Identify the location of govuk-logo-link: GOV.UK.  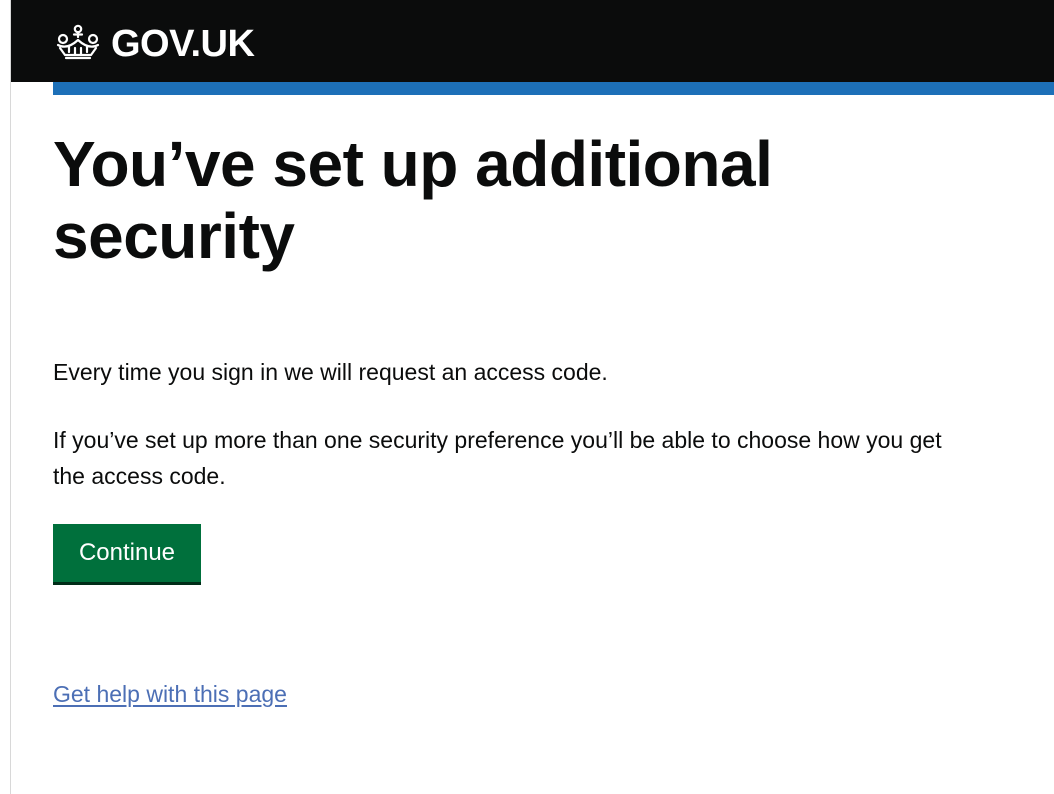
(154, 44).